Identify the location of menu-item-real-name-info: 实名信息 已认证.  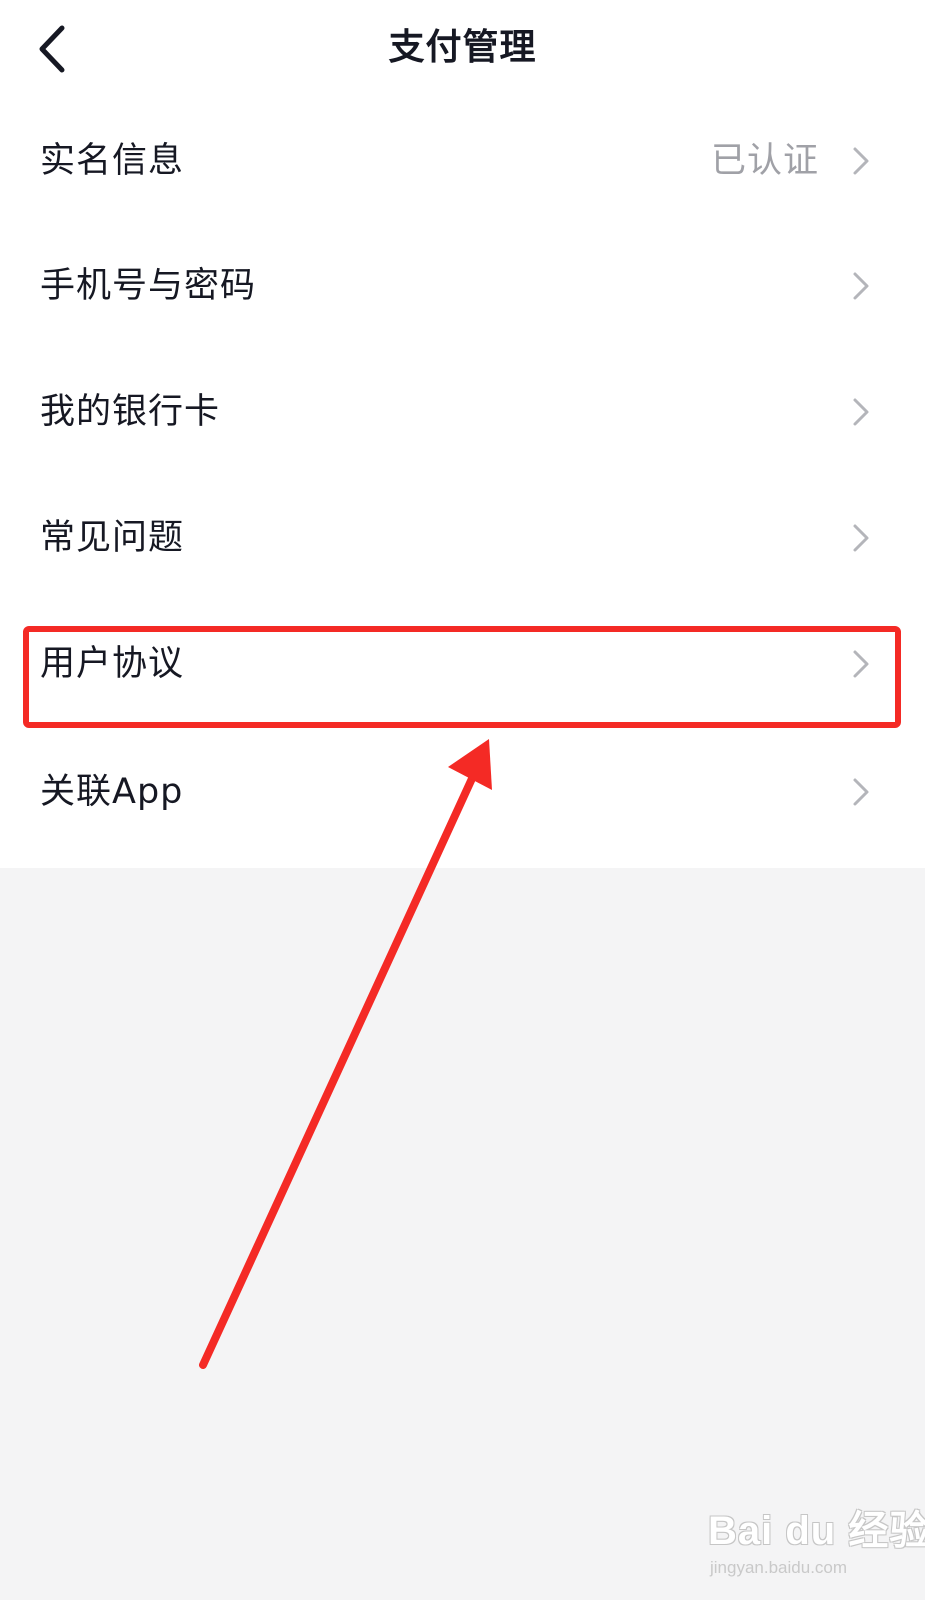
(462, 161).